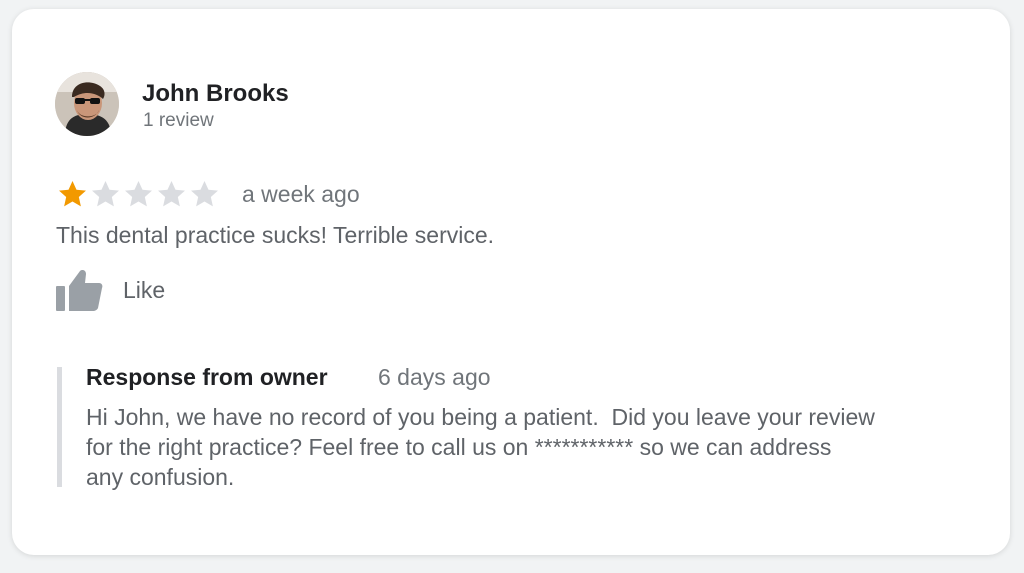 This screenshot has width=1024, height=573. What do you see at coordinates (79, 290) in the screenshot?
I see `thumbs-up-icon` at bounding box center [79, 290].